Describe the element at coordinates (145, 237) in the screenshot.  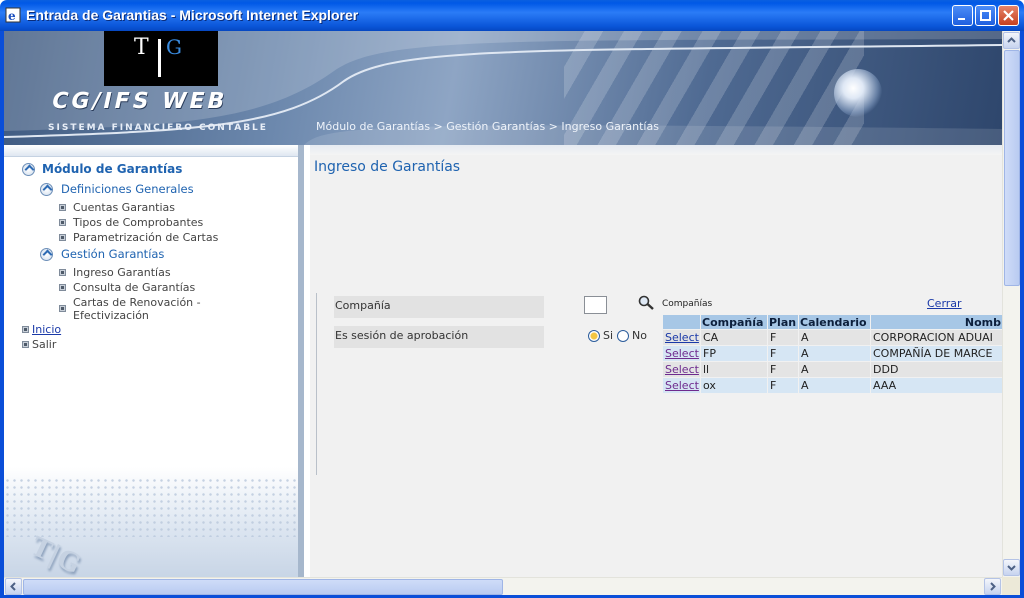
I see `sidebar-item-label: Parametrización de Cartas` at that location.